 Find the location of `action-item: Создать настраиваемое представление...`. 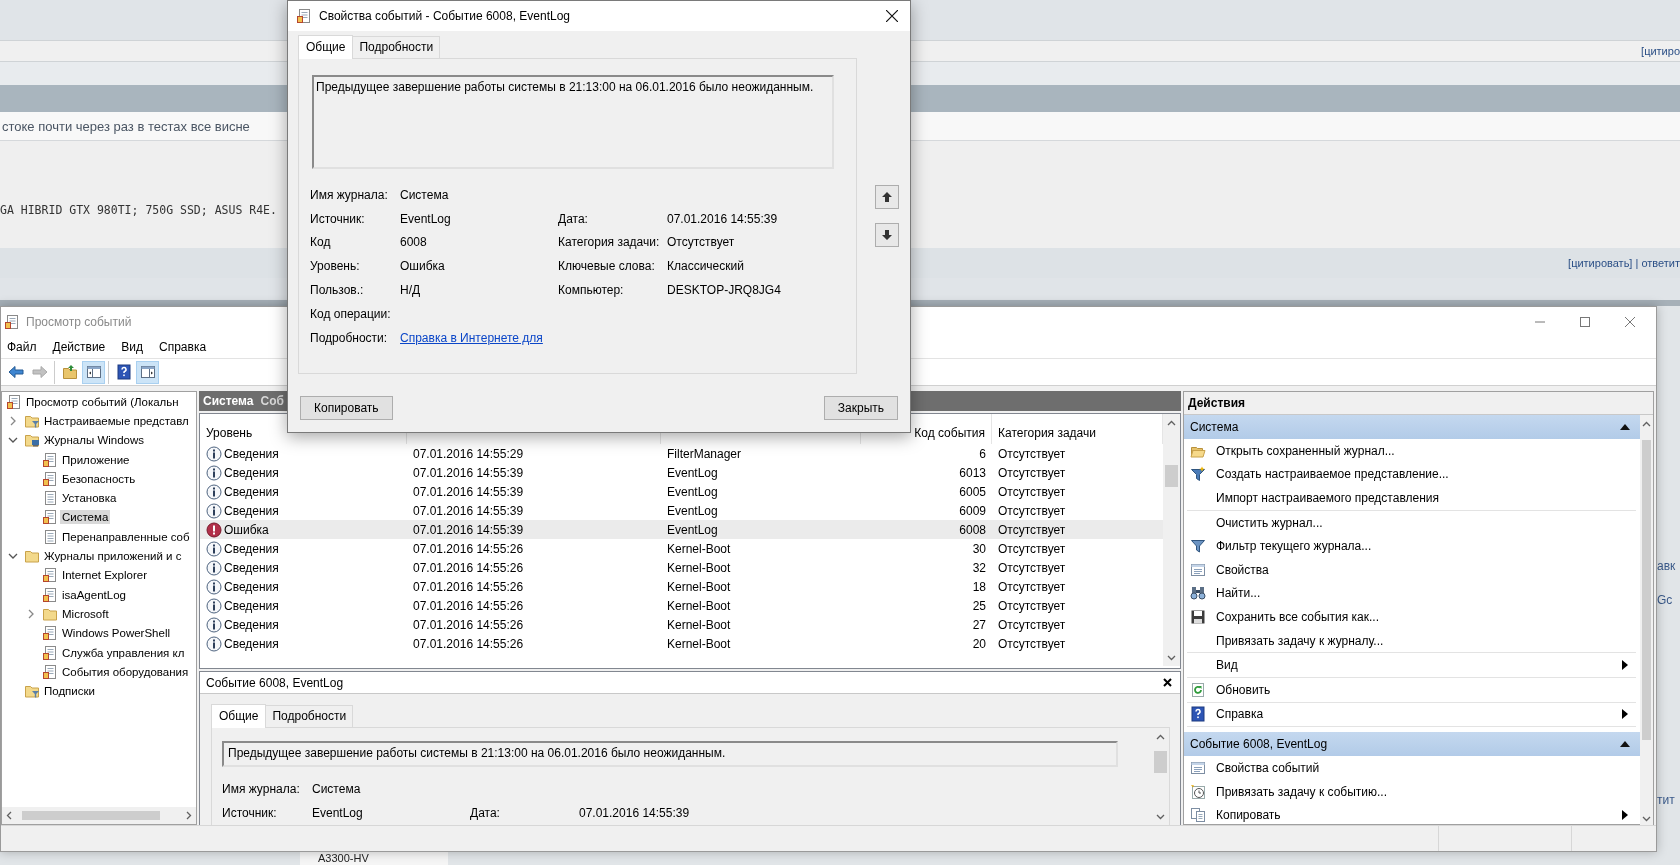

action-item: Создать настраиваемое представление... is located at coordinates (1411, 474).